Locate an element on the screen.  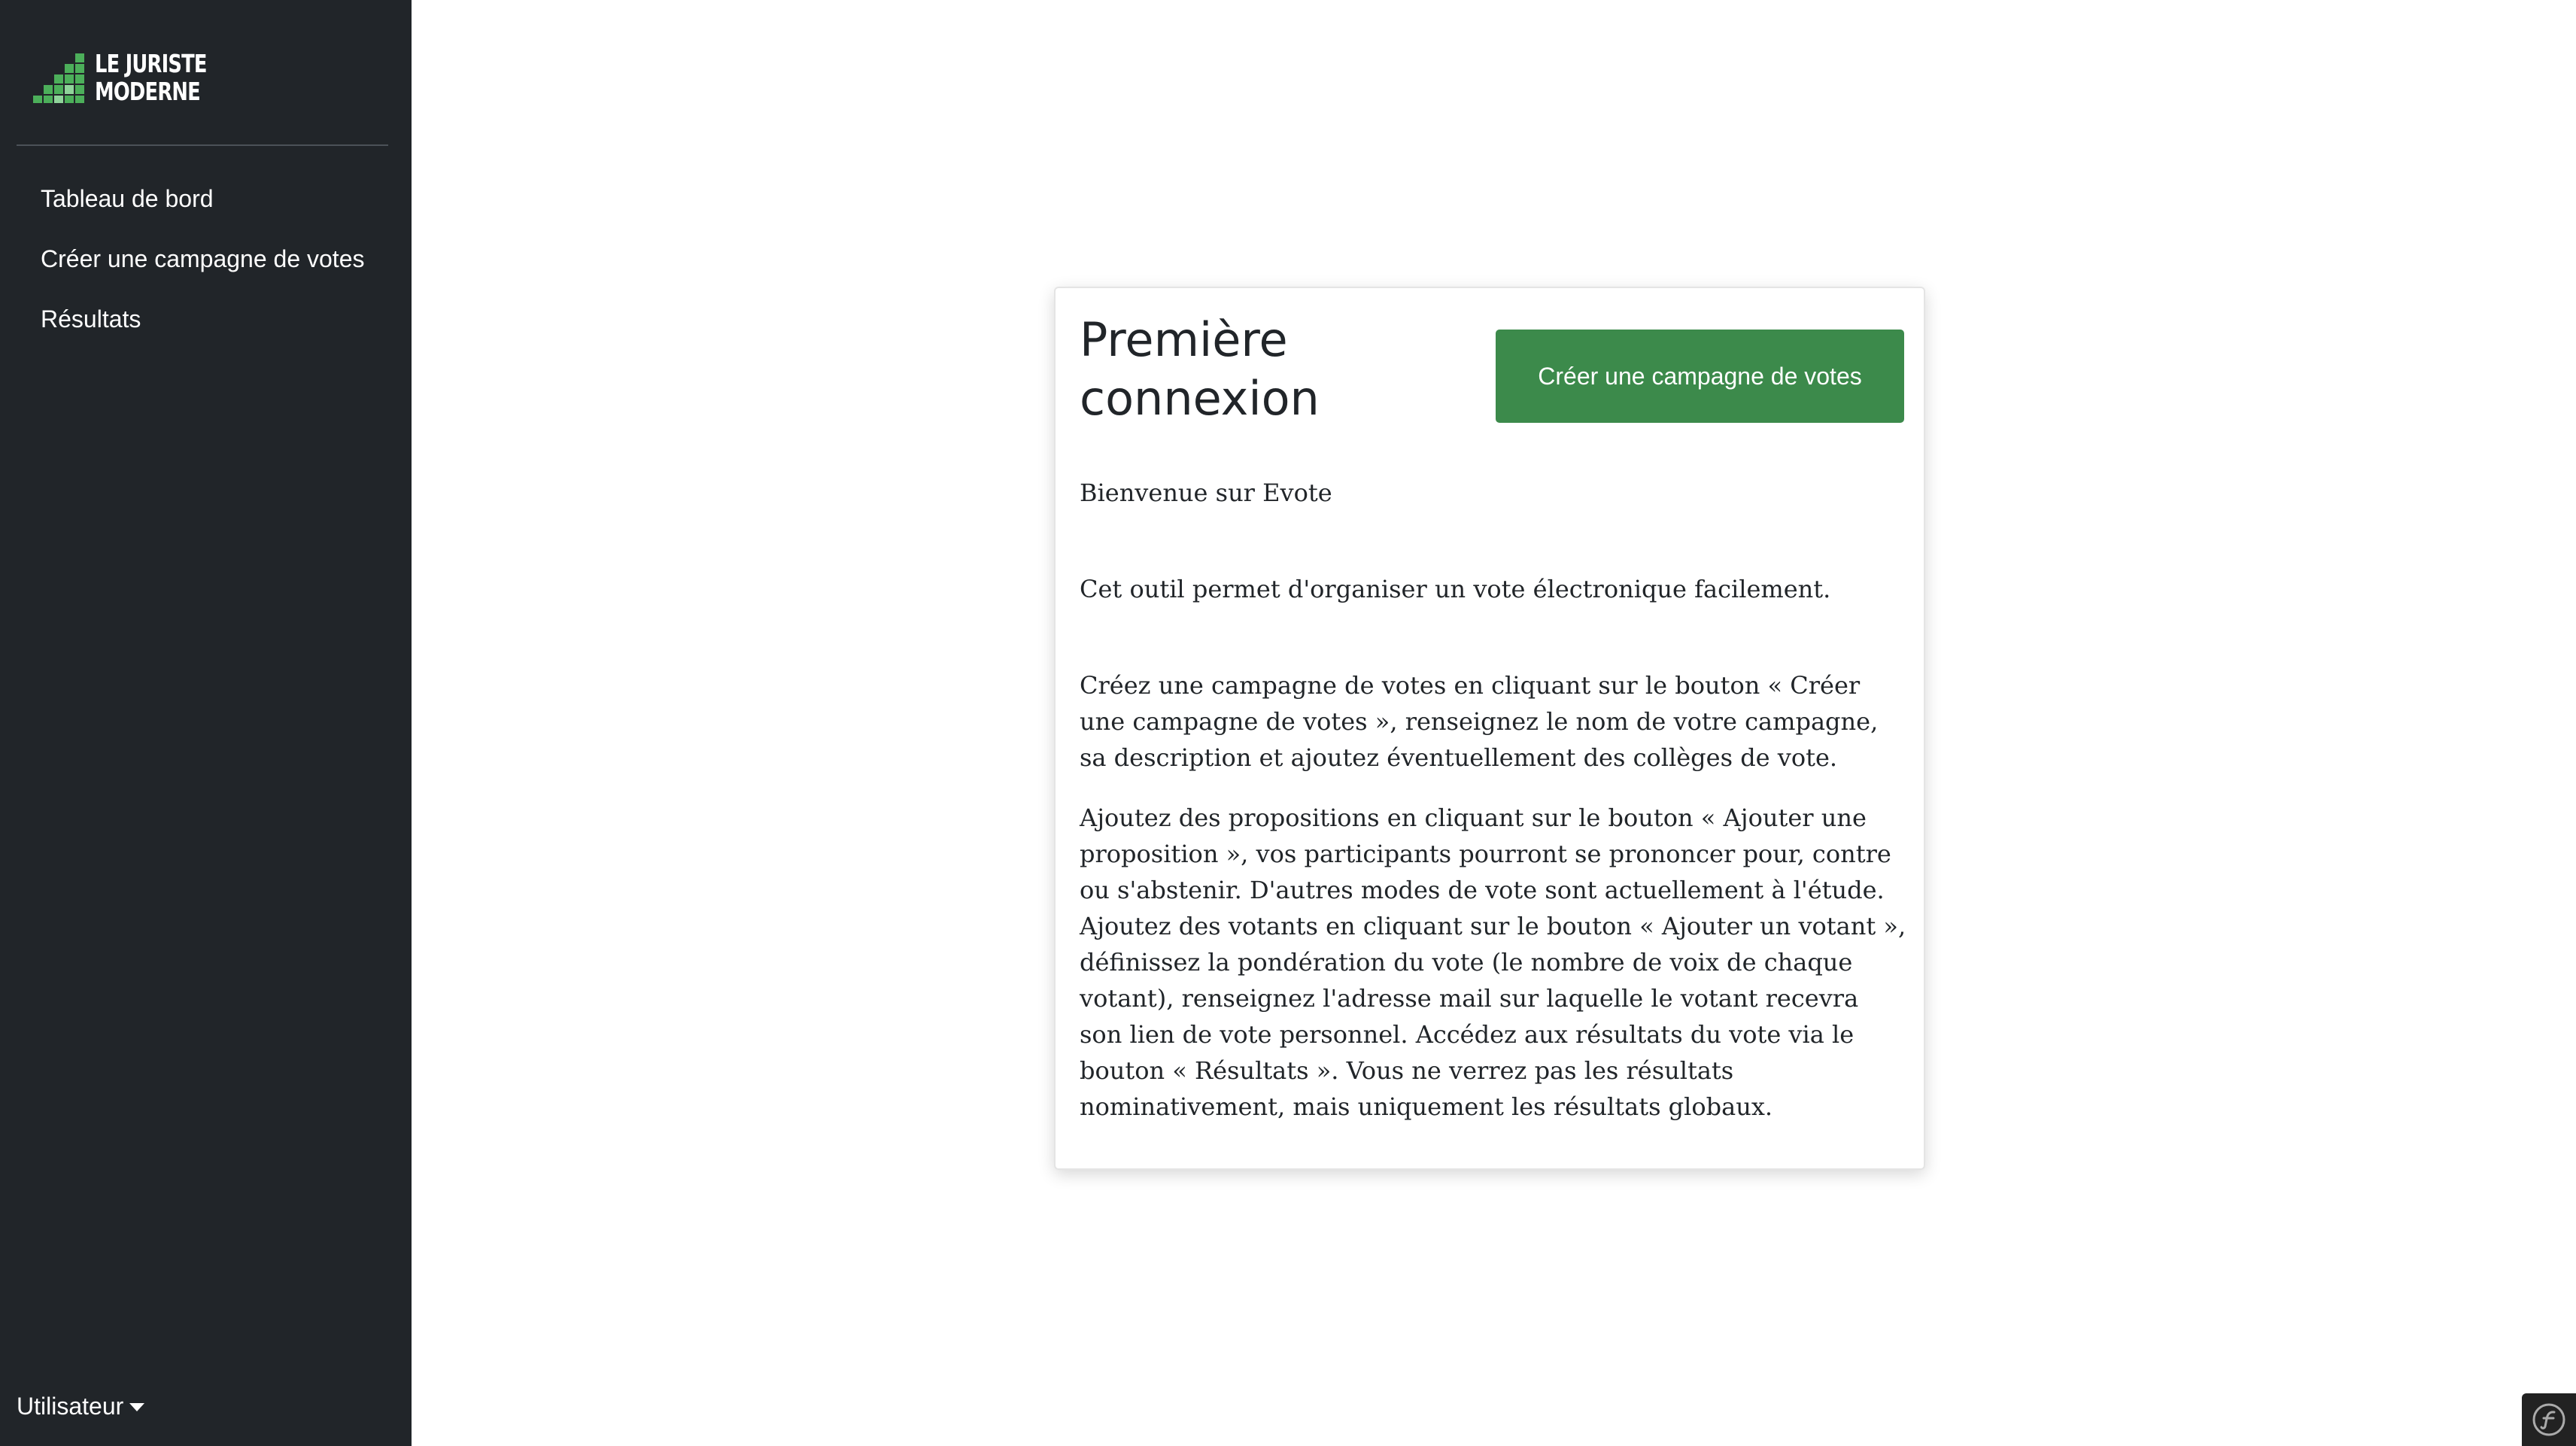
page-title: Première connexion is located at coordinates (1200, 369).